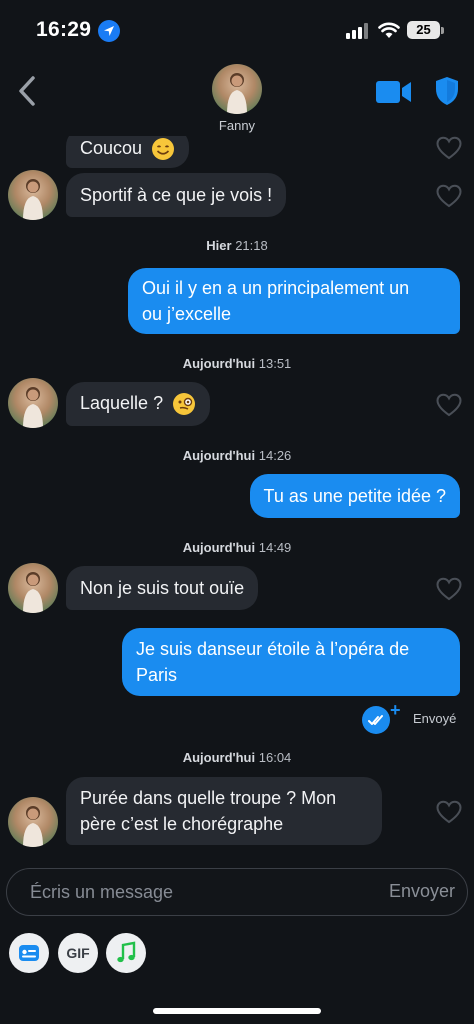  What do you see at coordinates (219, 245) in the screenshot?
I see `separator-day: Hier` at bounding box center [219, 245].